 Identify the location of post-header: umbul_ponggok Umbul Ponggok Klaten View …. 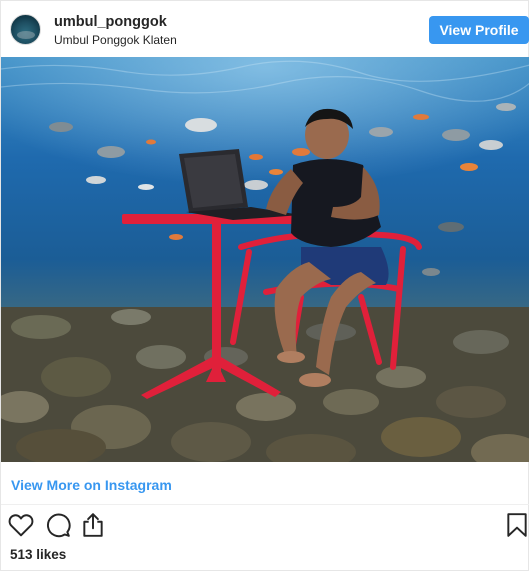
(265, 29).